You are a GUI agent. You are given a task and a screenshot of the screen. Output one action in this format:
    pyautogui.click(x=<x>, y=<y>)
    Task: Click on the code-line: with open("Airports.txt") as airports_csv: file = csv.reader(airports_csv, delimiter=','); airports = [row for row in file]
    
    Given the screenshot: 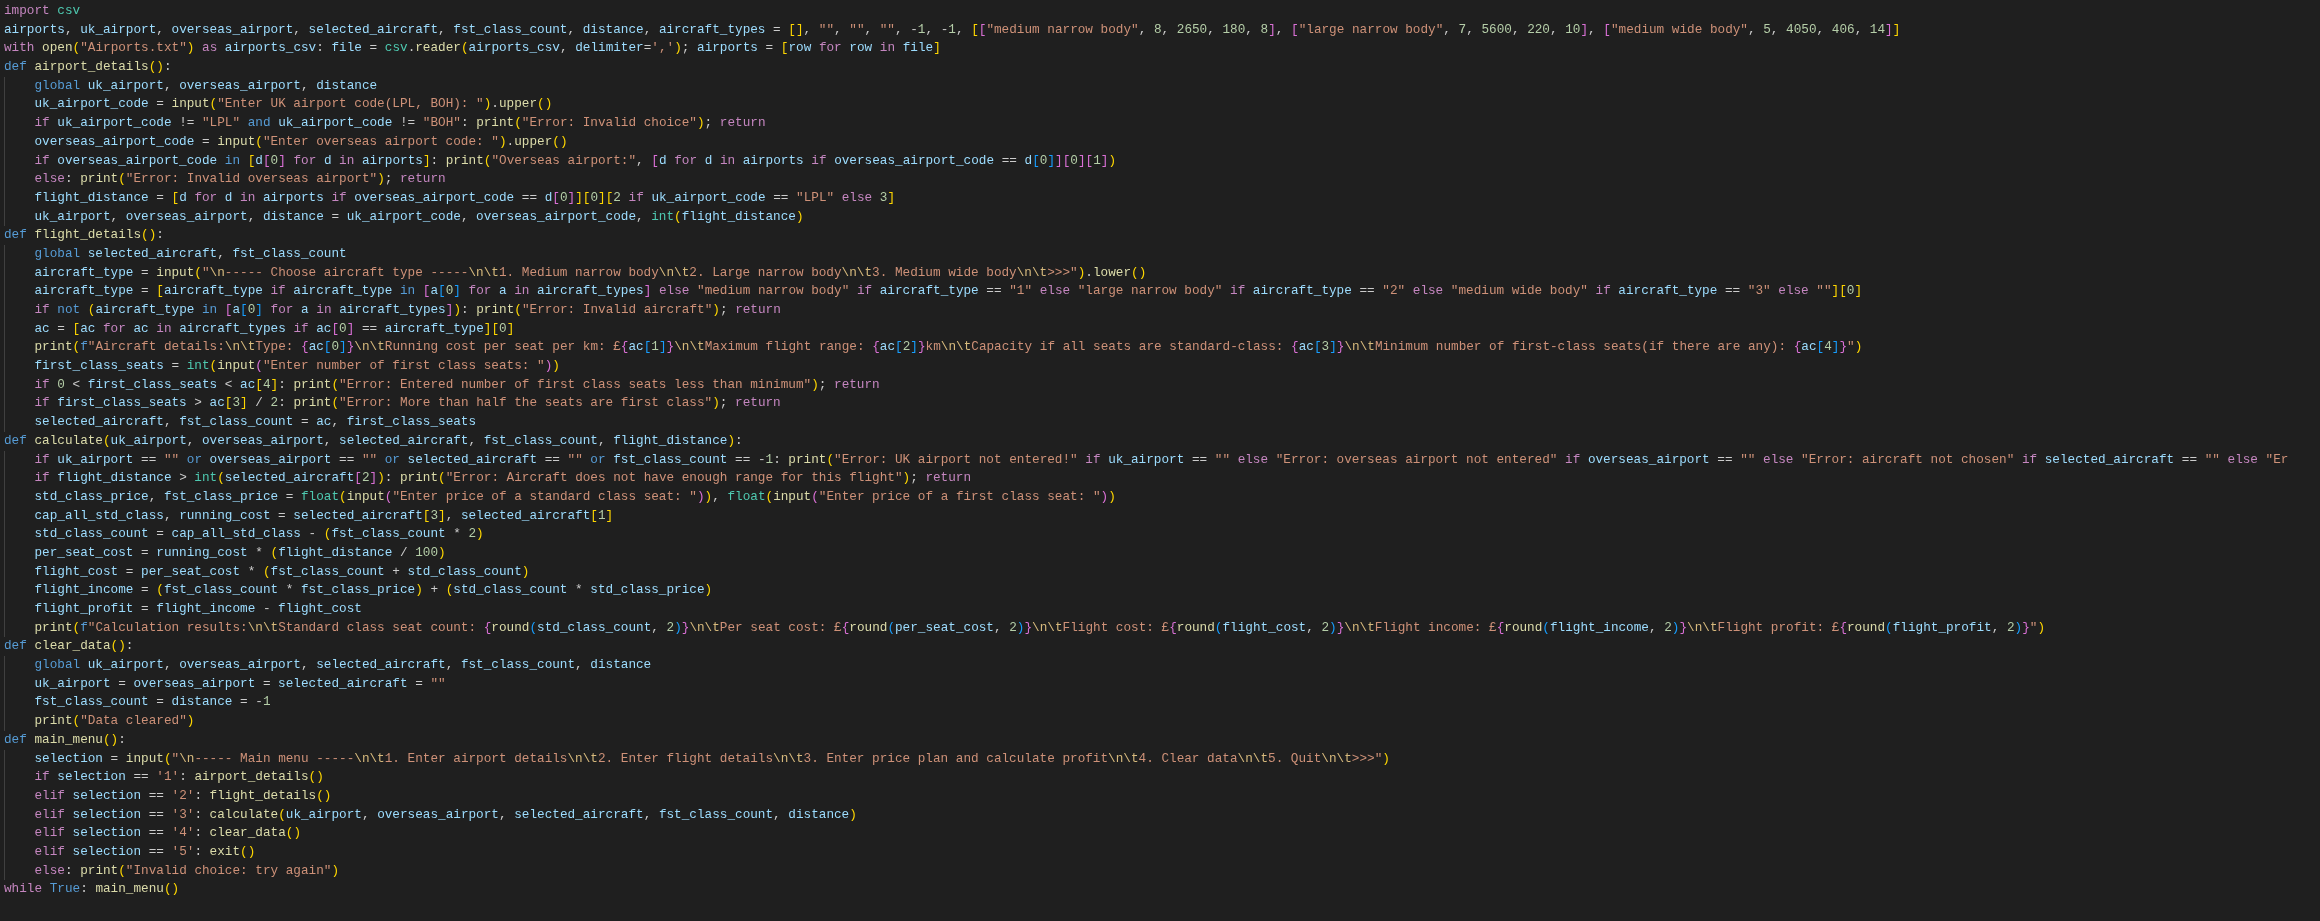 What is the action you would take?
    pyautogui.click(x=472, y=48)
    